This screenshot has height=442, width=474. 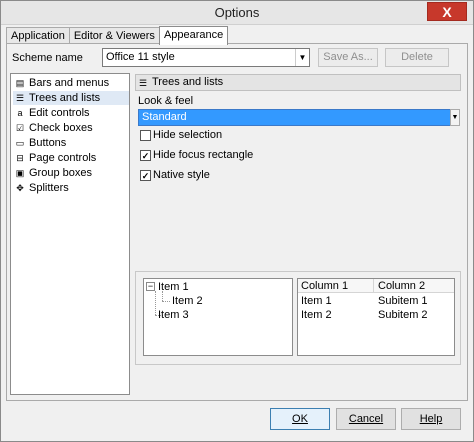 What do you see at coordinates (300, 419) in the screenshot?
I see `ok-button: OK` at bounding box center [300, 419].